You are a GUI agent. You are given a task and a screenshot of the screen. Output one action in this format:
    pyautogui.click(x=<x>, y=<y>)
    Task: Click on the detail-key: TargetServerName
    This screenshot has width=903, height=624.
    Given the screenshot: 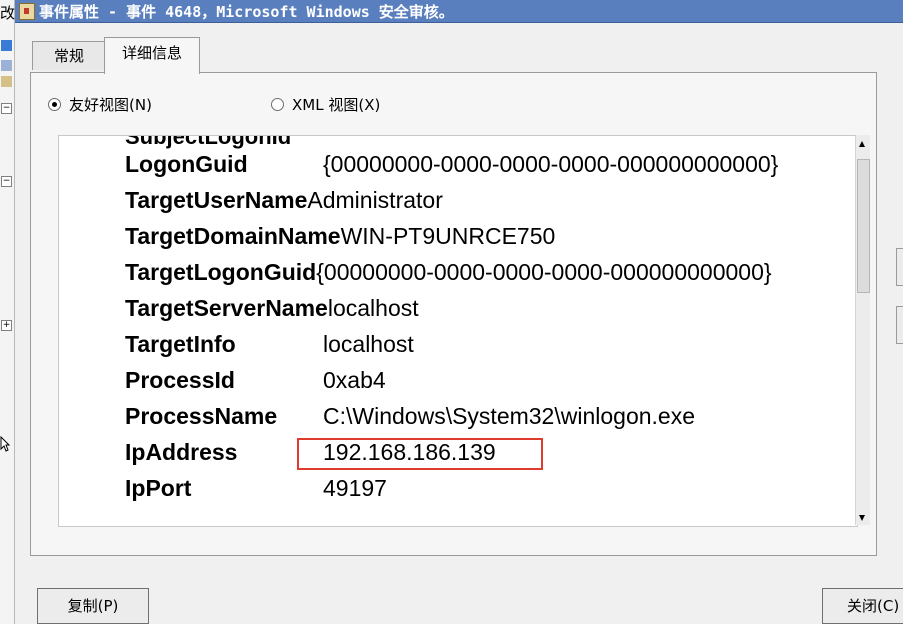 What is the action you would take?
    pyautogui.click(x=226, y=308)
    